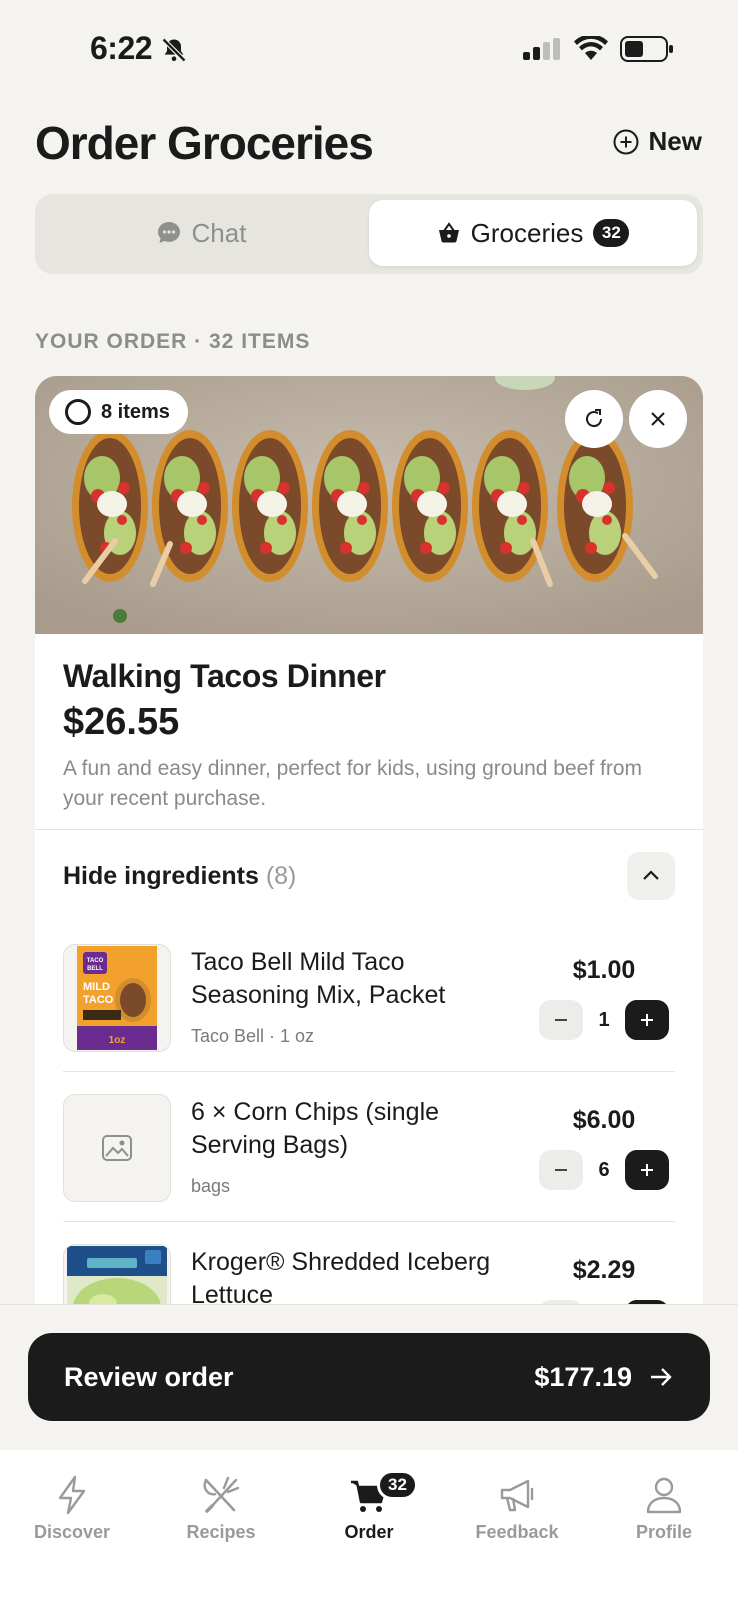  Describe the element at coordinates (78, 412) in the screenshot. I see `select-circle-icon` at that location.